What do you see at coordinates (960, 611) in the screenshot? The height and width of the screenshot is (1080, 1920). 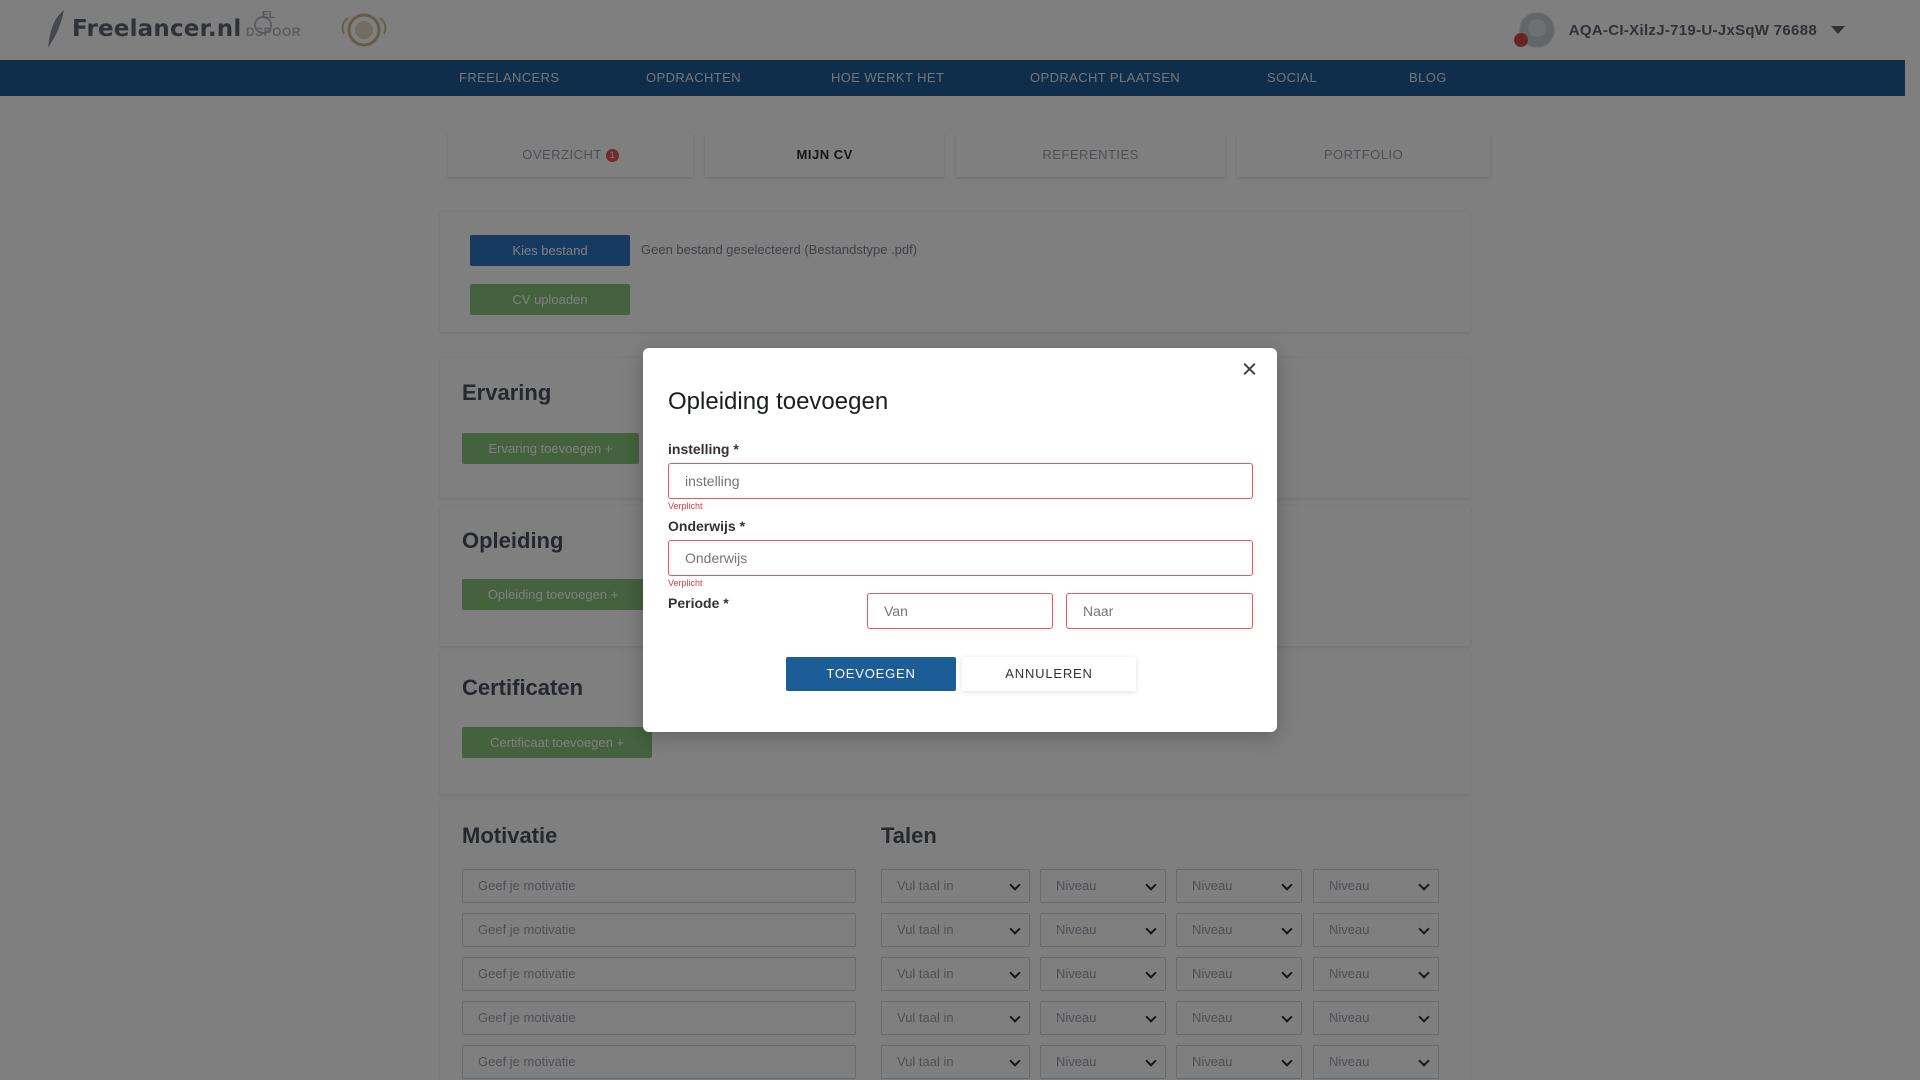 I see `van-input` at bounding box center [960, 611].